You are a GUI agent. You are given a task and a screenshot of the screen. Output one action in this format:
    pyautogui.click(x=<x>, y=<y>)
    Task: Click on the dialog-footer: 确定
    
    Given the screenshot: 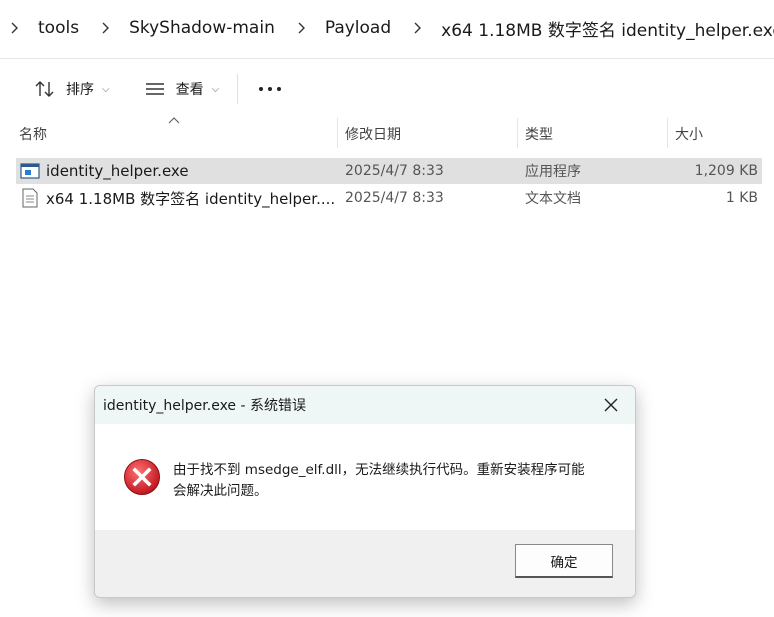 What is the action you would take?
    pyautogui.click(x=365, y=563)
    